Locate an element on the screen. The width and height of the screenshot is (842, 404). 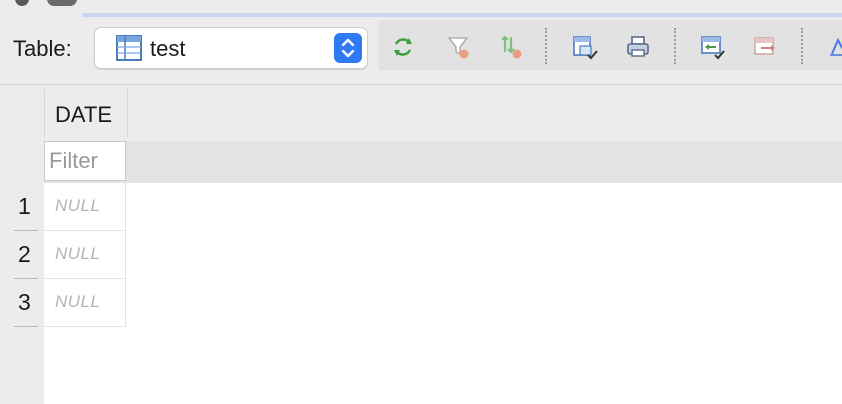
row-number-label: 2 is located at coordinates (24, 254).